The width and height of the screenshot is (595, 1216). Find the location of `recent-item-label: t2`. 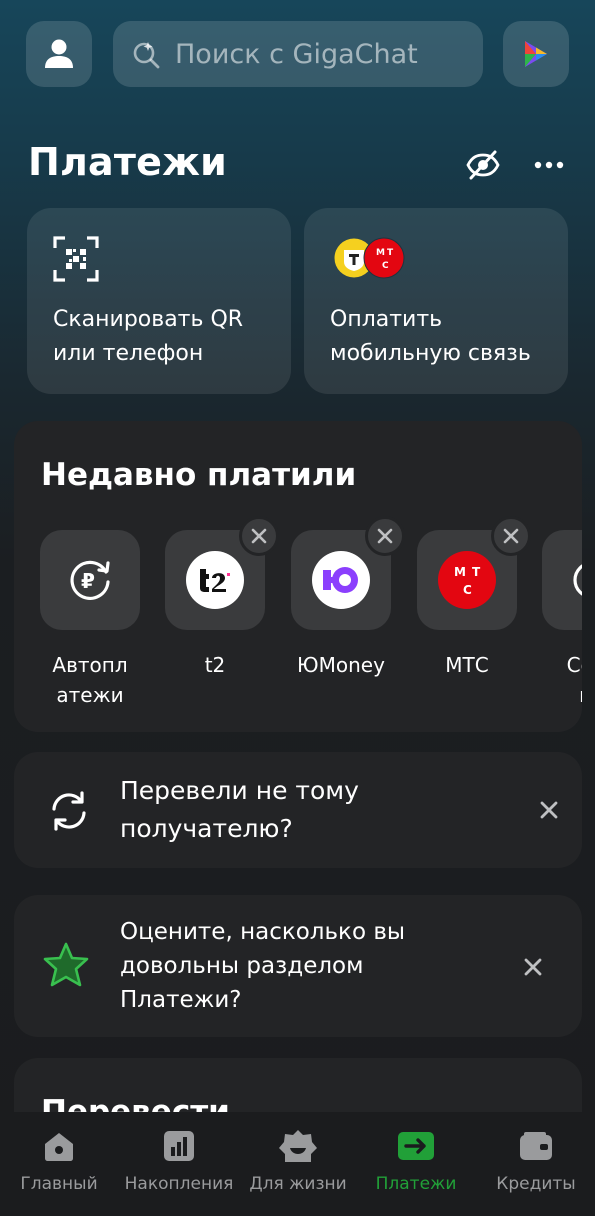

recent-item-label: t2 is located at coordinates (215, 665).